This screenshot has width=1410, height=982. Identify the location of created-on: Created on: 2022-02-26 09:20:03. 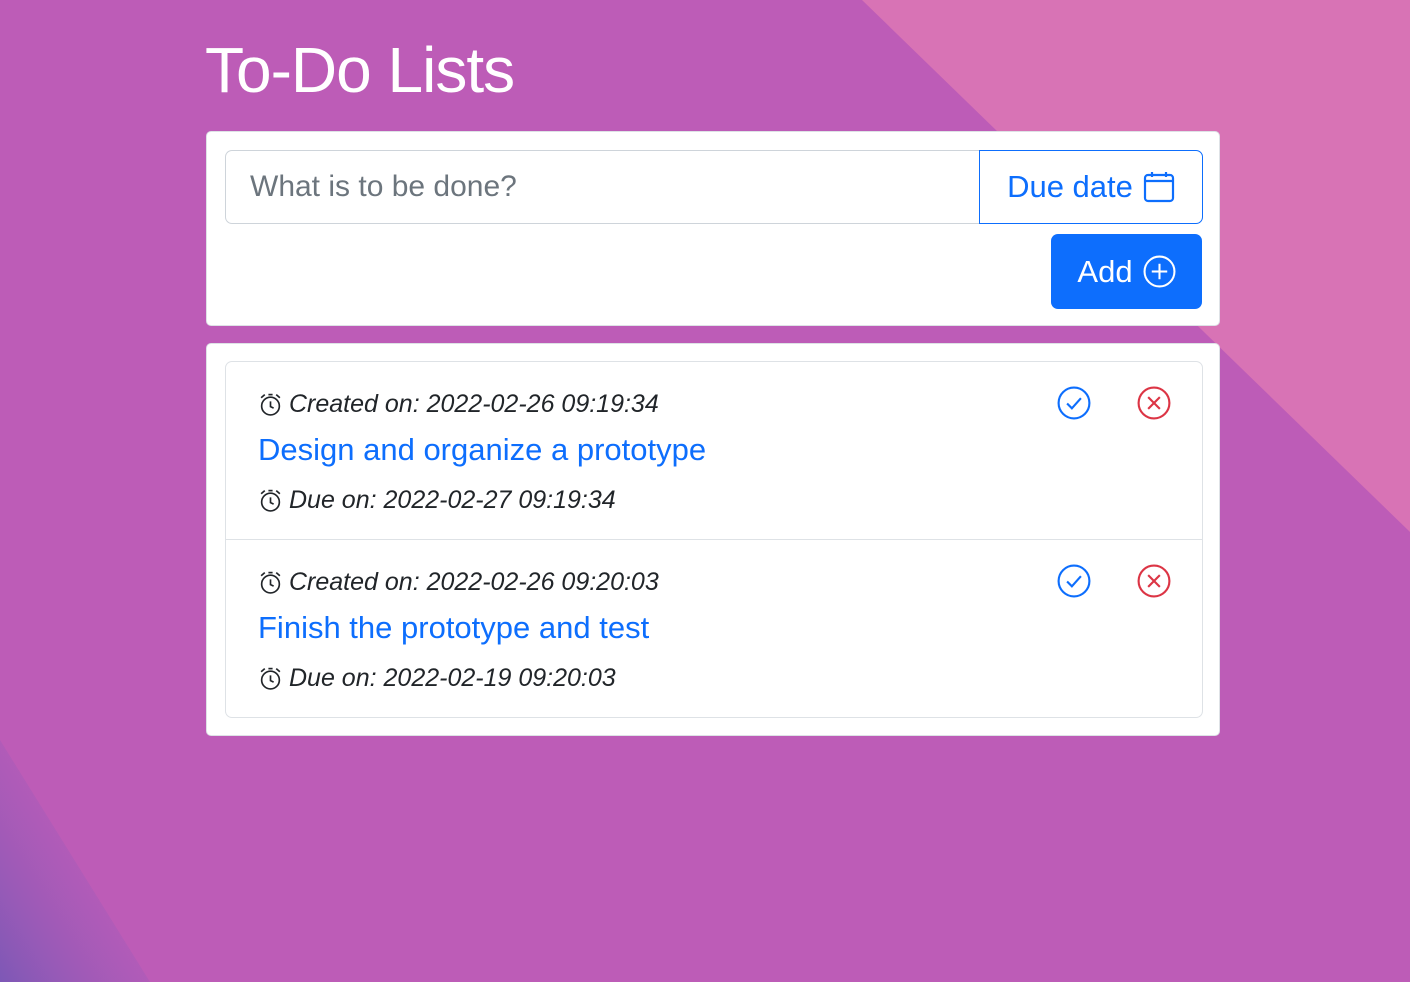
(458, 582).